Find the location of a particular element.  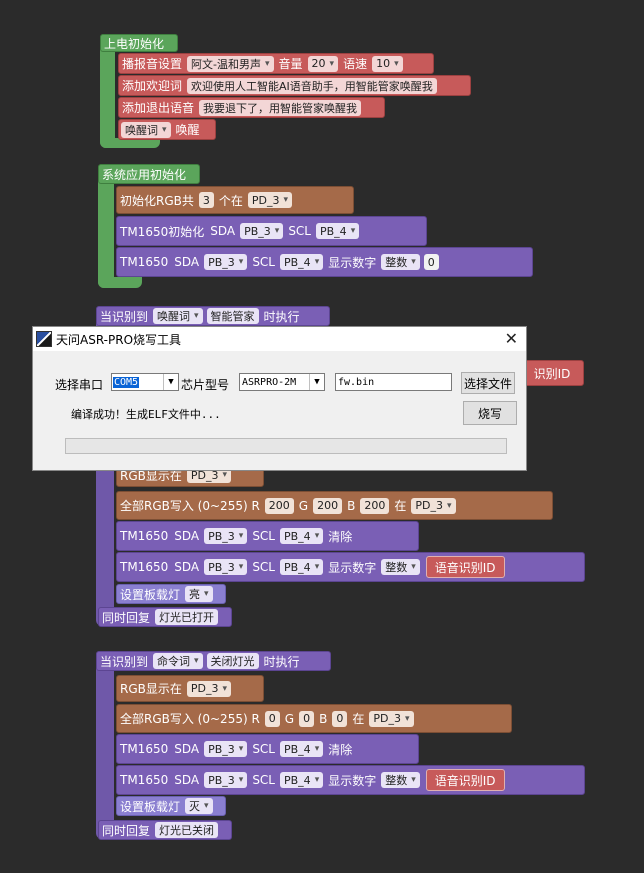

select-file-button: 选择文件 is located at coordinates (488, 383).